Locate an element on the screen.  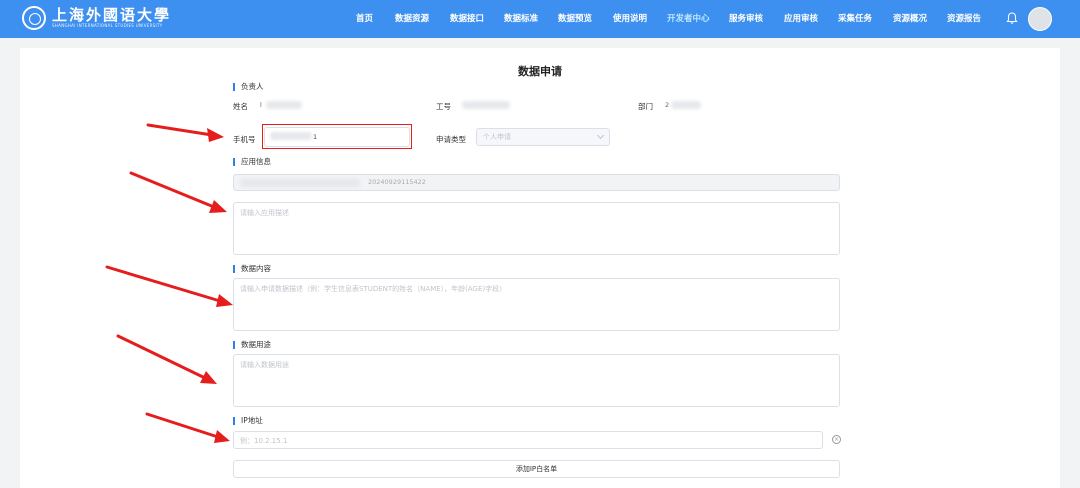
annotation-arrow-data-usage is located at coordinates (166, 359).